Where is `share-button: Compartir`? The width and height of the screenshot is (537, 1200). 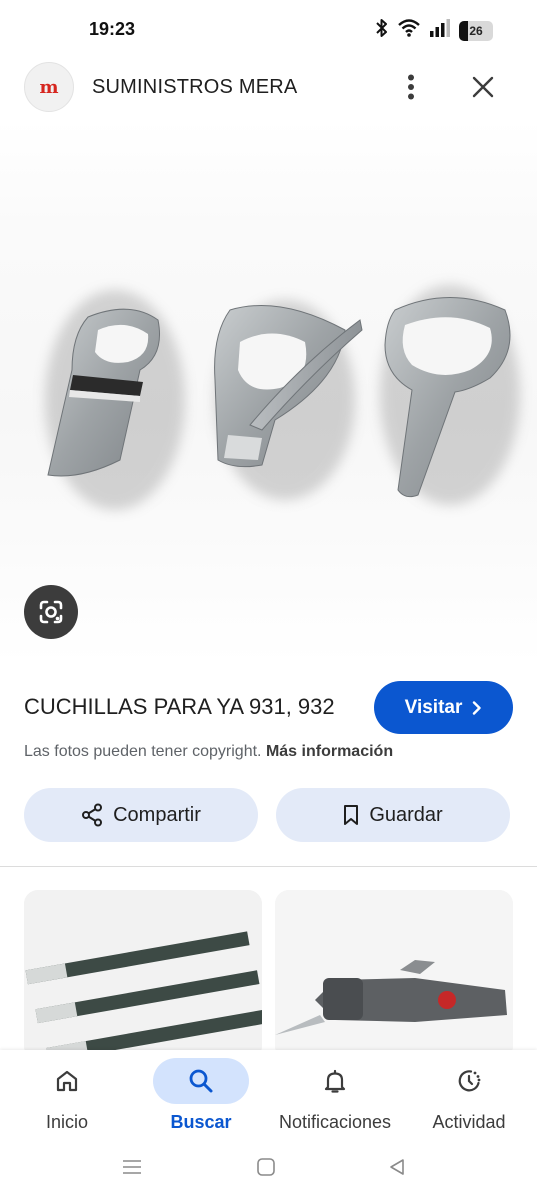
share-button: Compartir is located at coordinates (141, 815).